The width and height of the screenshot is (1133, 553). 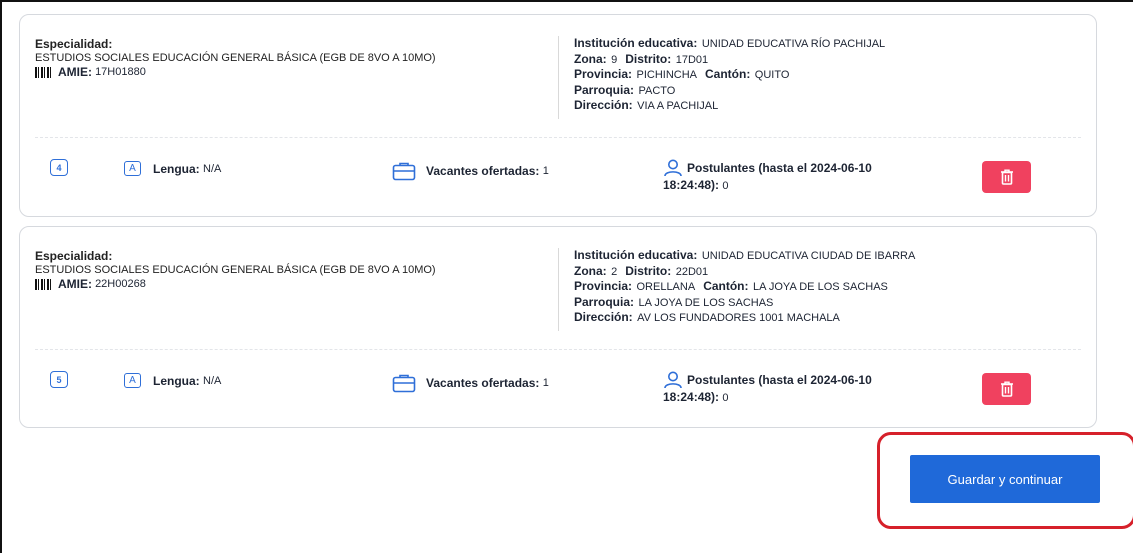 I want to click on vacancy-number-badge: 4, so click(x=59, y=167).